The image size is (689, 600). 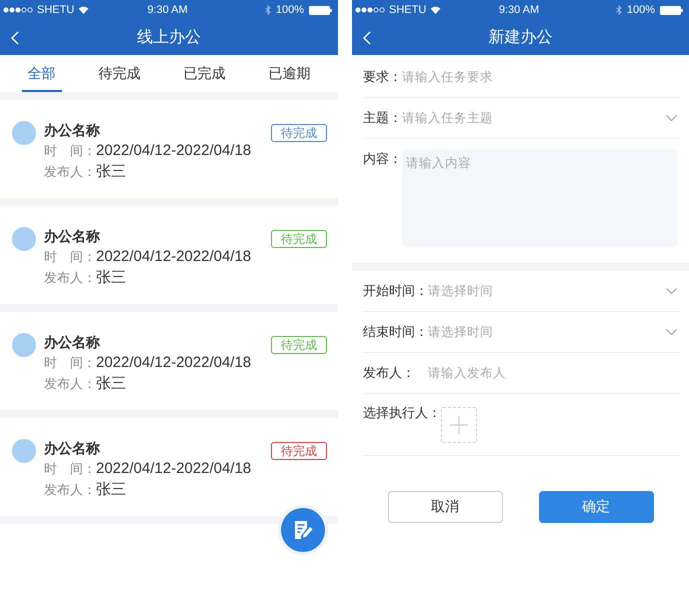 I want to click on field-label: 发布人：, so click(x=389, y=373).